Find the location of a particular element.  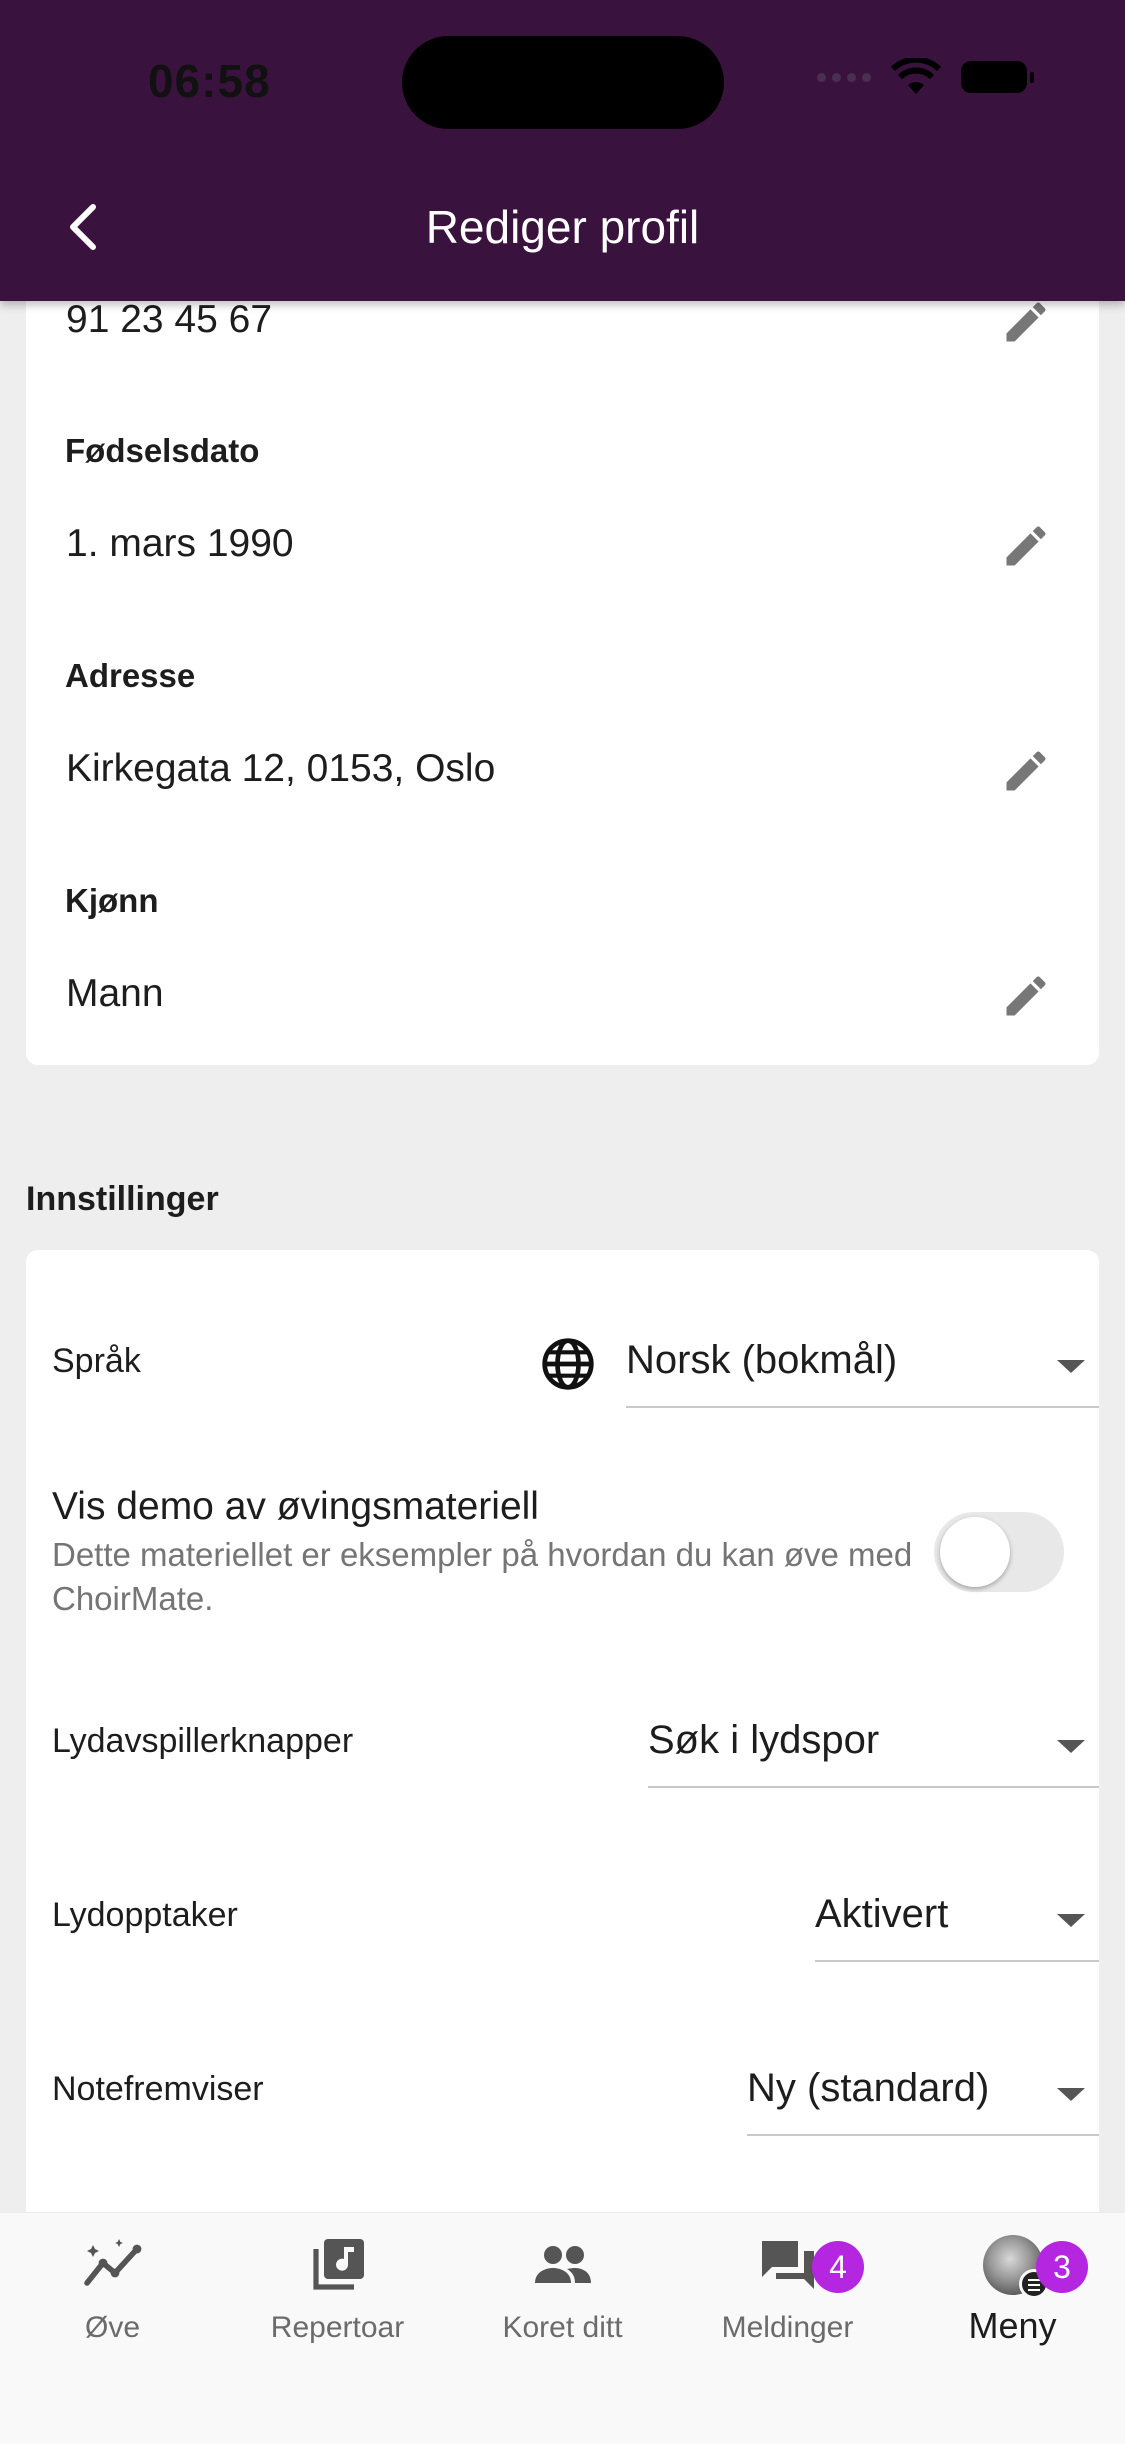

player-buttons-value: Søk i lydspor is located at coordinates (764, 1740).